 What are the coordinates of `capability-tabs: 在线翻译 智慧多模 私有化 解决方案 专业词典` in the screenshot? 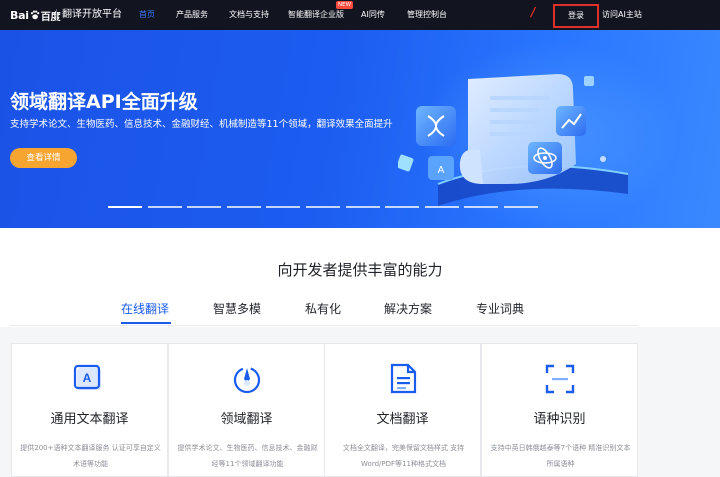 It's located at (360, 312).